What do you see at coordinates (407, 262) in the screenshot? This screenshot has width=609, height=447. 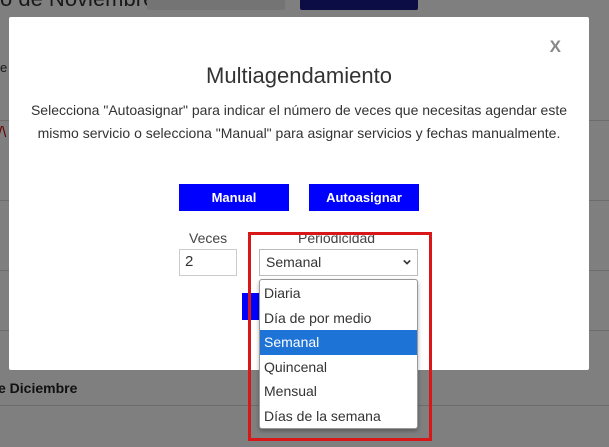 I see `chevron-down-icon` at bounding box center [407, 262].